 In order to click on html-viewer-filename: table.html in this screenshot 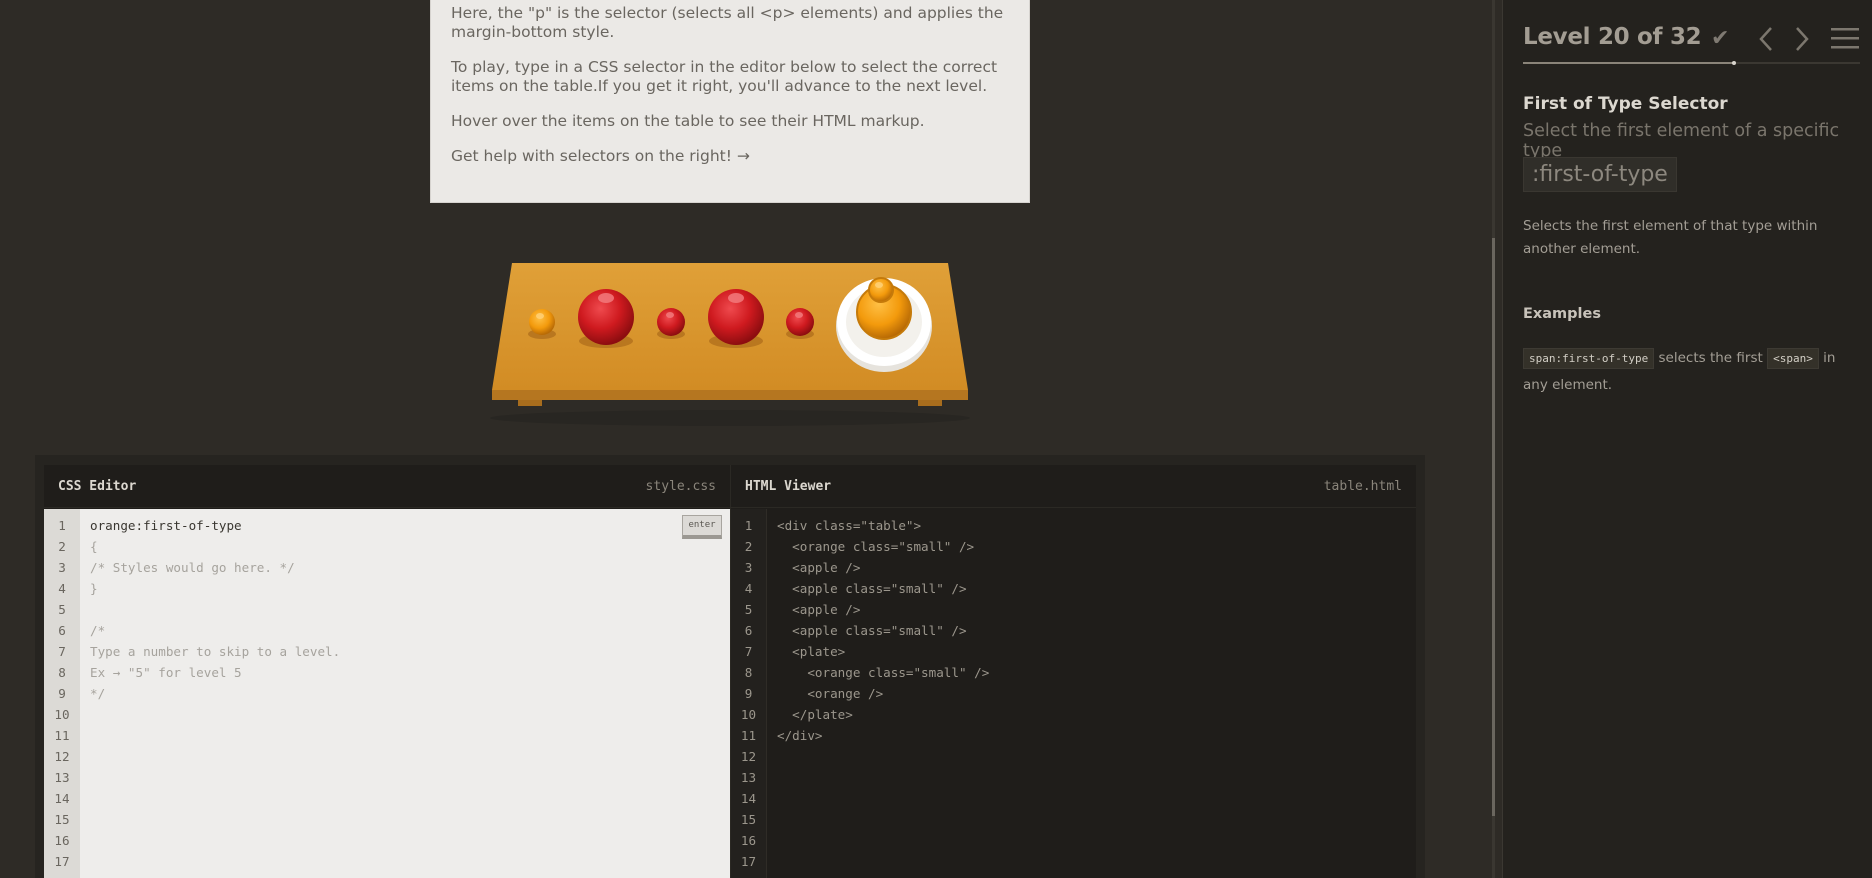, I will do `click(1362, 486)`.